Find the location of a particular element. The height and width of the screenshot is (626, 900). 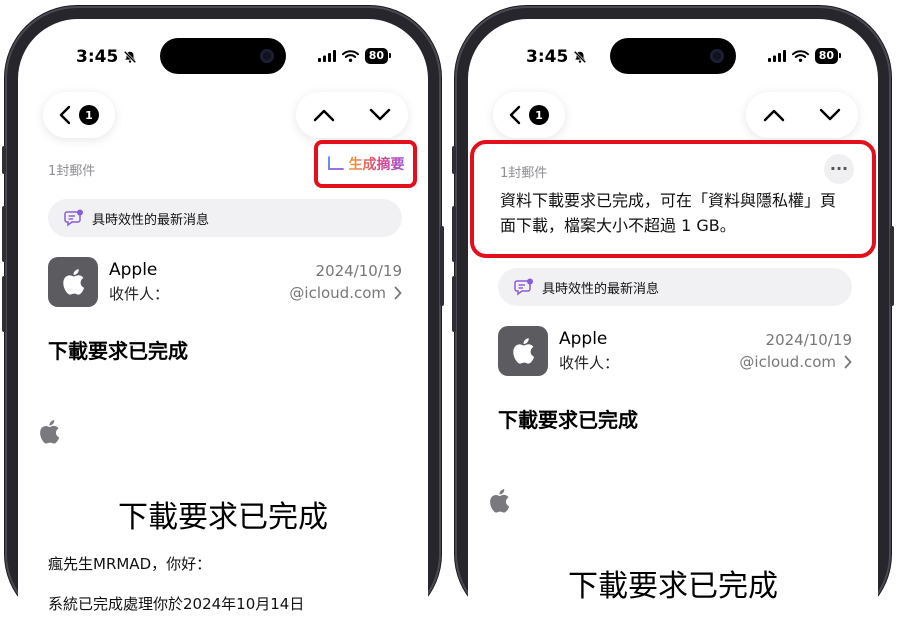

summarize-label: 生成摘要 is located at coordinates (377, 164).